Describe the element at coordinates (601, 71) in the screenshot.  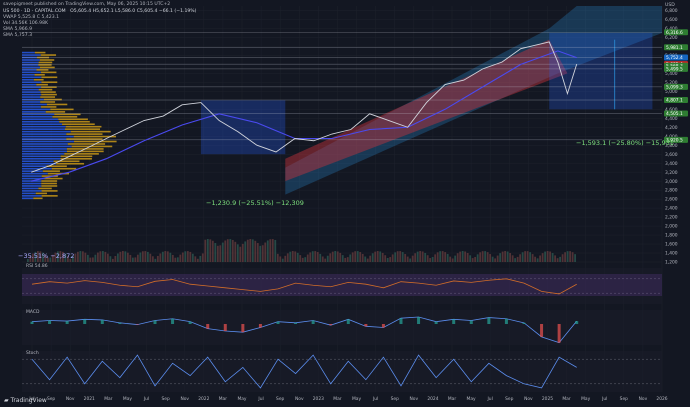
I see `measure-box-2025` at that location.